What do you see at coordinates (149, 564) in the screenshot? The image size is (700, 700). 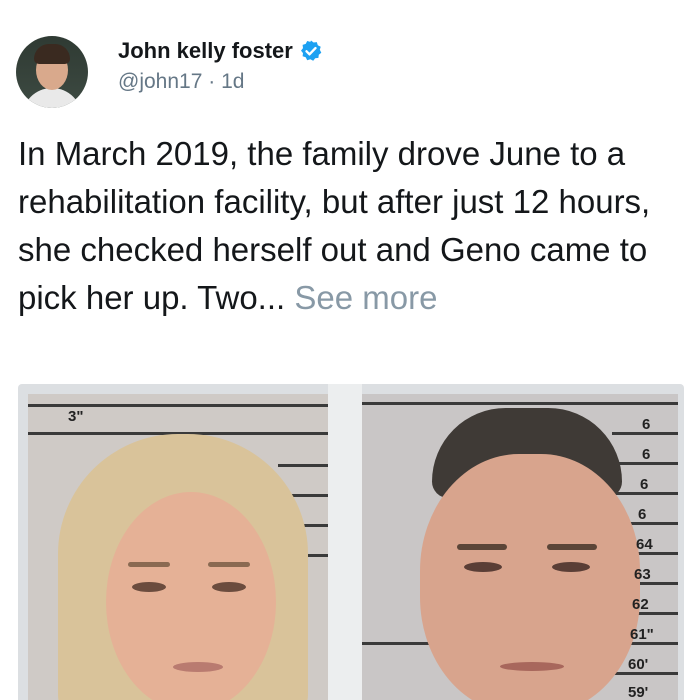 I see `woman-brow-left` at bounding box center [149, 564].